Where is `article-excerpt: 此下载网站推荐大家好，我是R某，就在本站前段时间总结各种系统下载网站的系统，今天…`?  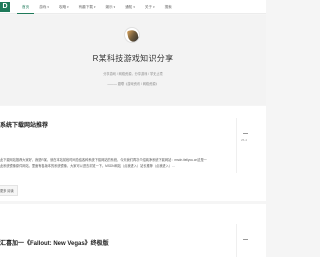
article-excerpt: 此下载网站推荐大家好，我是R某，就在本站前段时间总结各种系统下载网站的系统，今天… is located at coordinates (118, 163).